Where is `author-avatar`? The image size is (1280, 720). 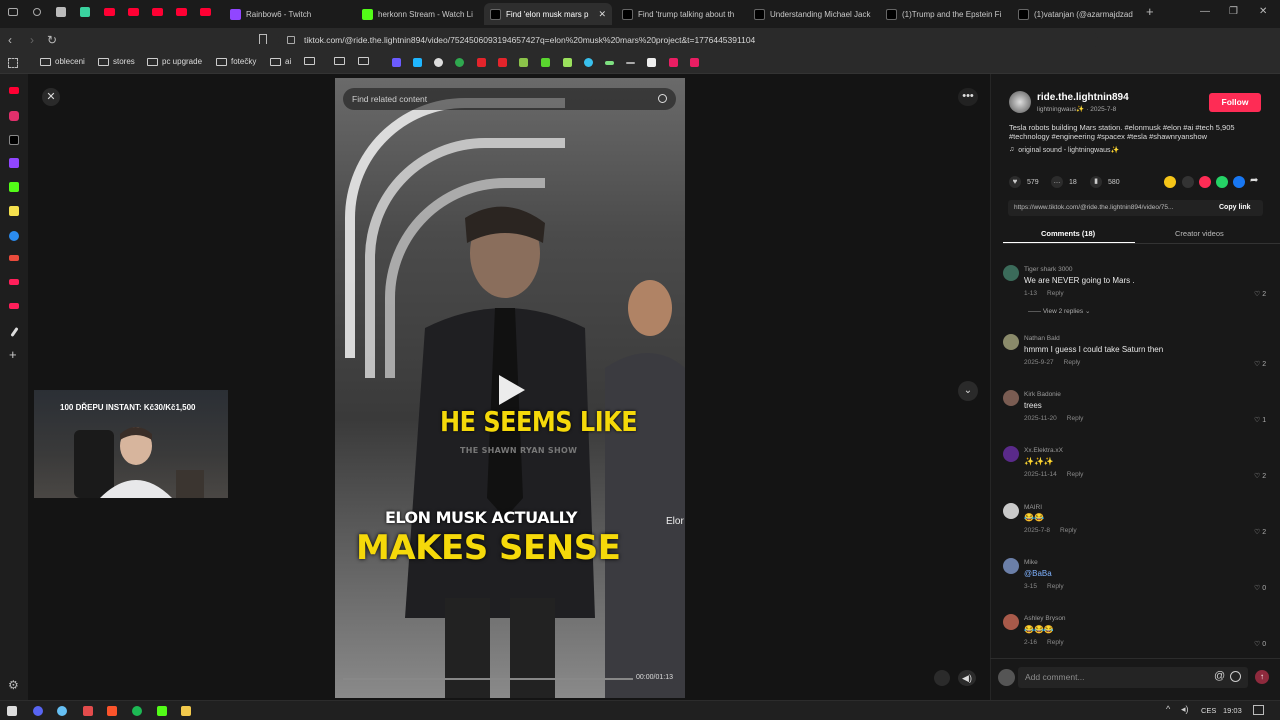
author-avatar is located at coordinates (1020, 102).